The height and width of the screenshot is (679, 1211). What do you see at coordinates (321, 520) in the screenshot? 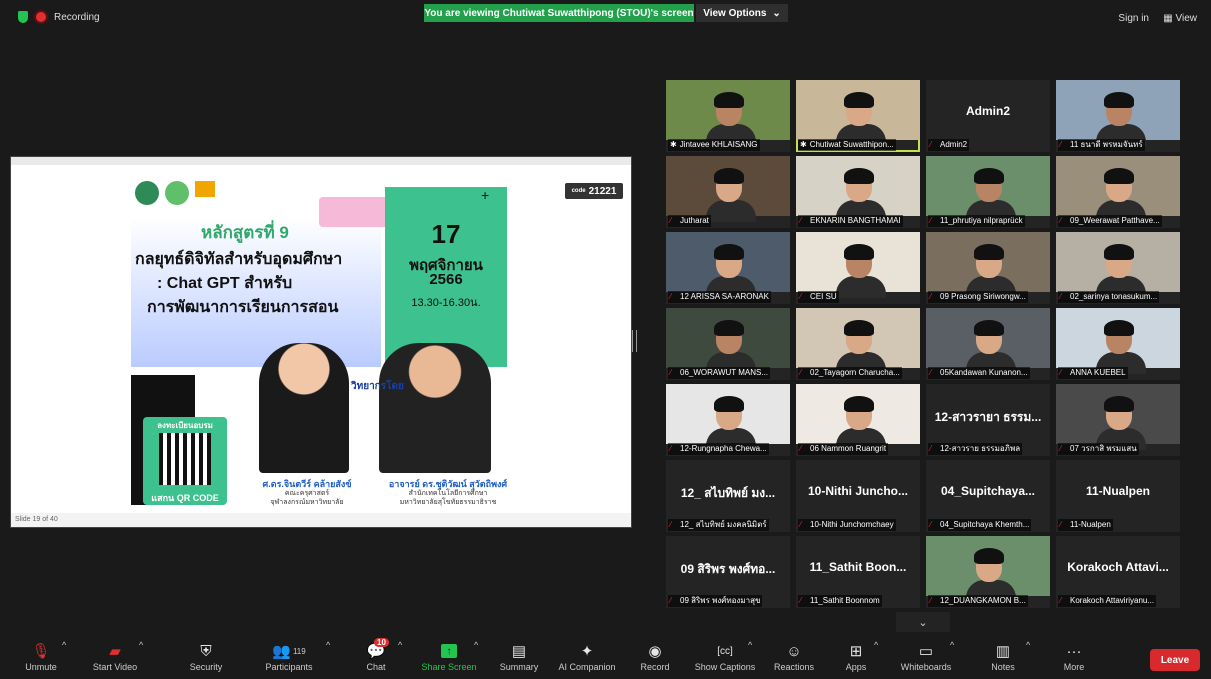
I see `slide-status-bar: Slide 19 of 40` at bounding box center [321, 520].